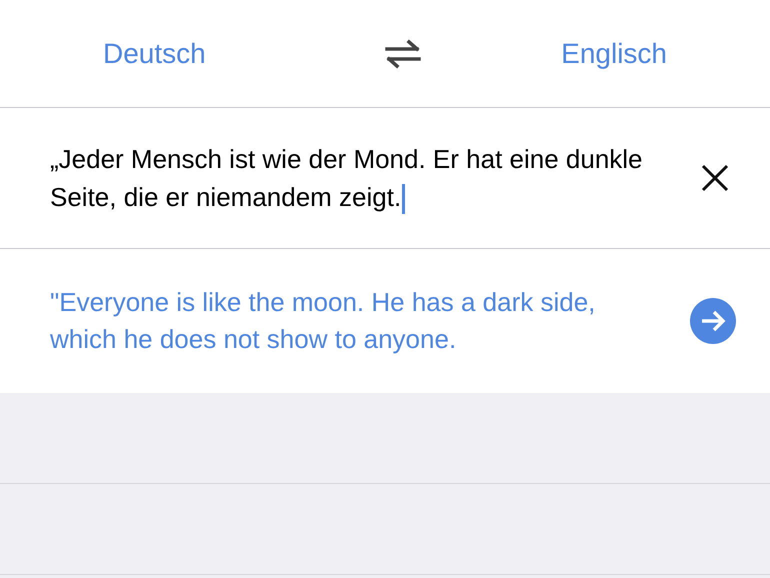 Image resolution: width=770 pixels, height=578 pixels. I want to click on close-icon, so click(715, 178).